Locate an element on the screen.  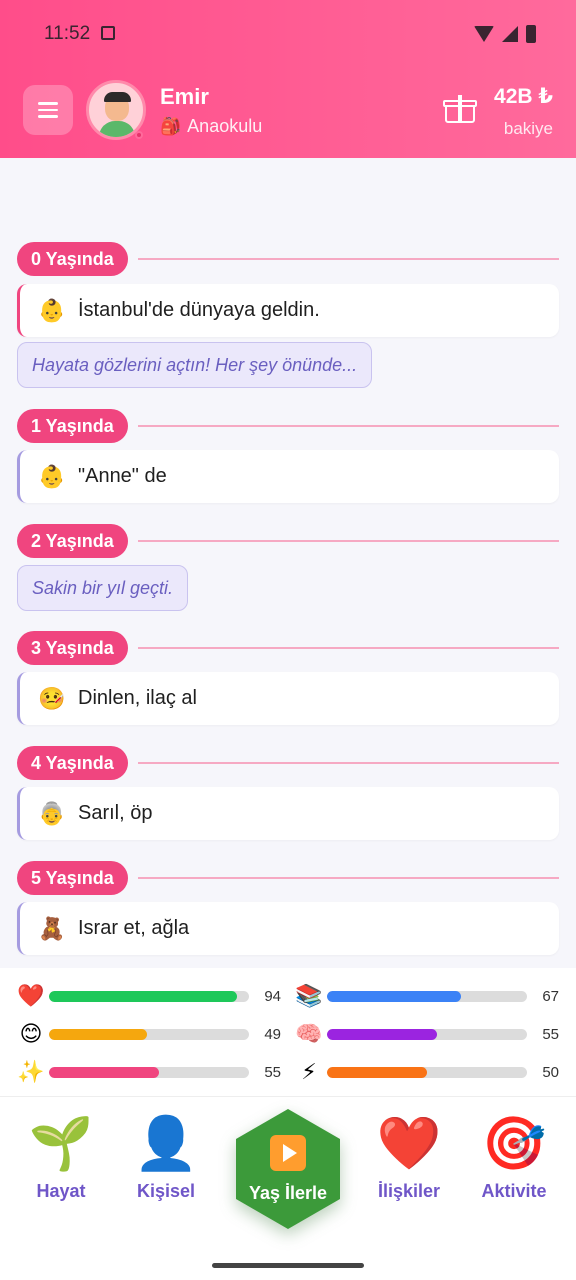
nav-hayat: 🌱 Hayat is located at coordinates (61, 1154).